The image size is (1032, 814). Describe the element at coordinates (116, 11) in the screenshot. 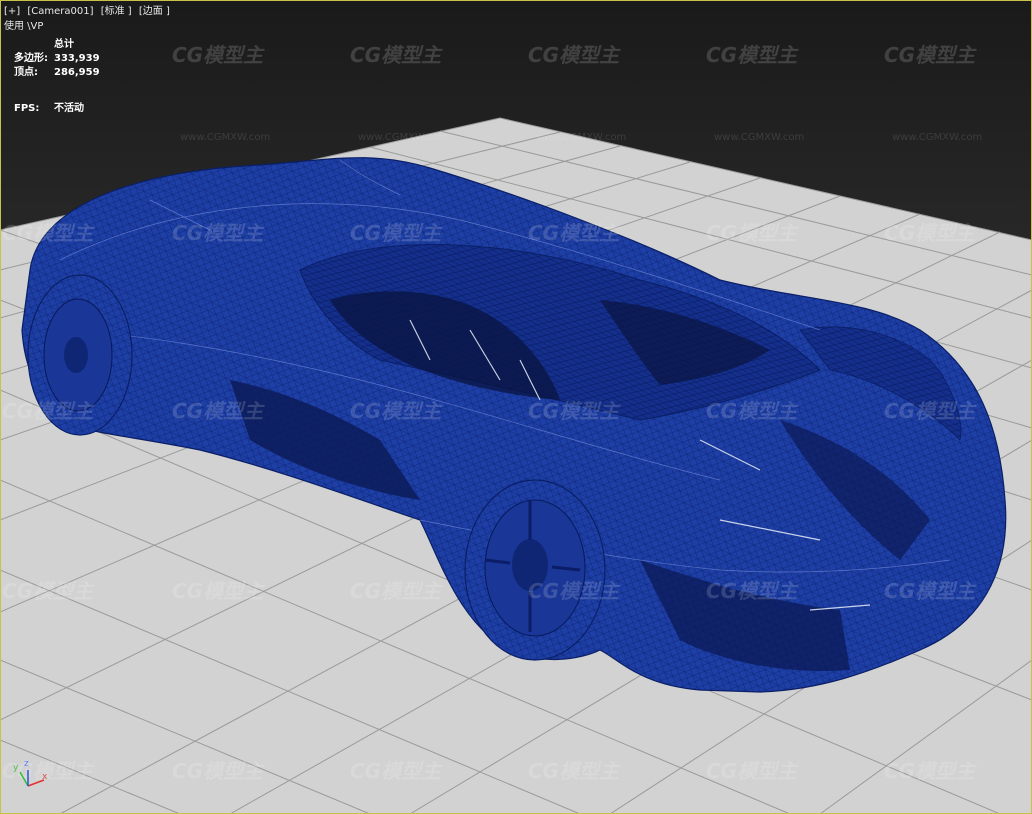

I see `viewport-shading-menu: [标准 ]` at that location.